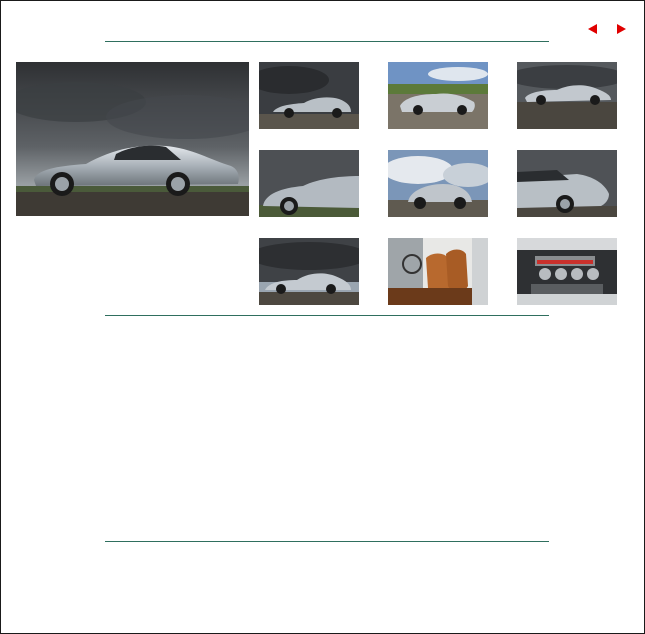  What do you see at coordinates (327, 41) in the screenshot?
I see `divider-top` at bounding box center [327, 41].